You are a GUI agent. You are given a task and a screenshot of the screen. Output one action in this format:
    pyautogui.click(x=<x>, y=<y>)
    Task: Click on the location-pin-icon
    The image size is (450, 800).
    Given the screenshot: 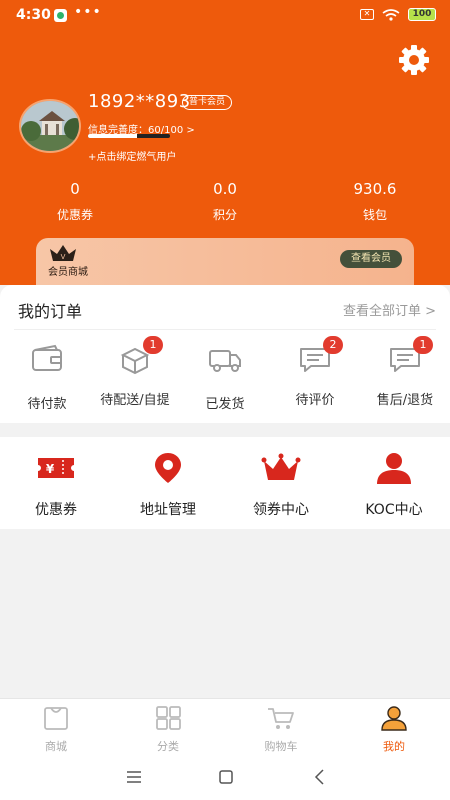 What is the action you would take?
    pyautogui.click(x=168, y=468)
    